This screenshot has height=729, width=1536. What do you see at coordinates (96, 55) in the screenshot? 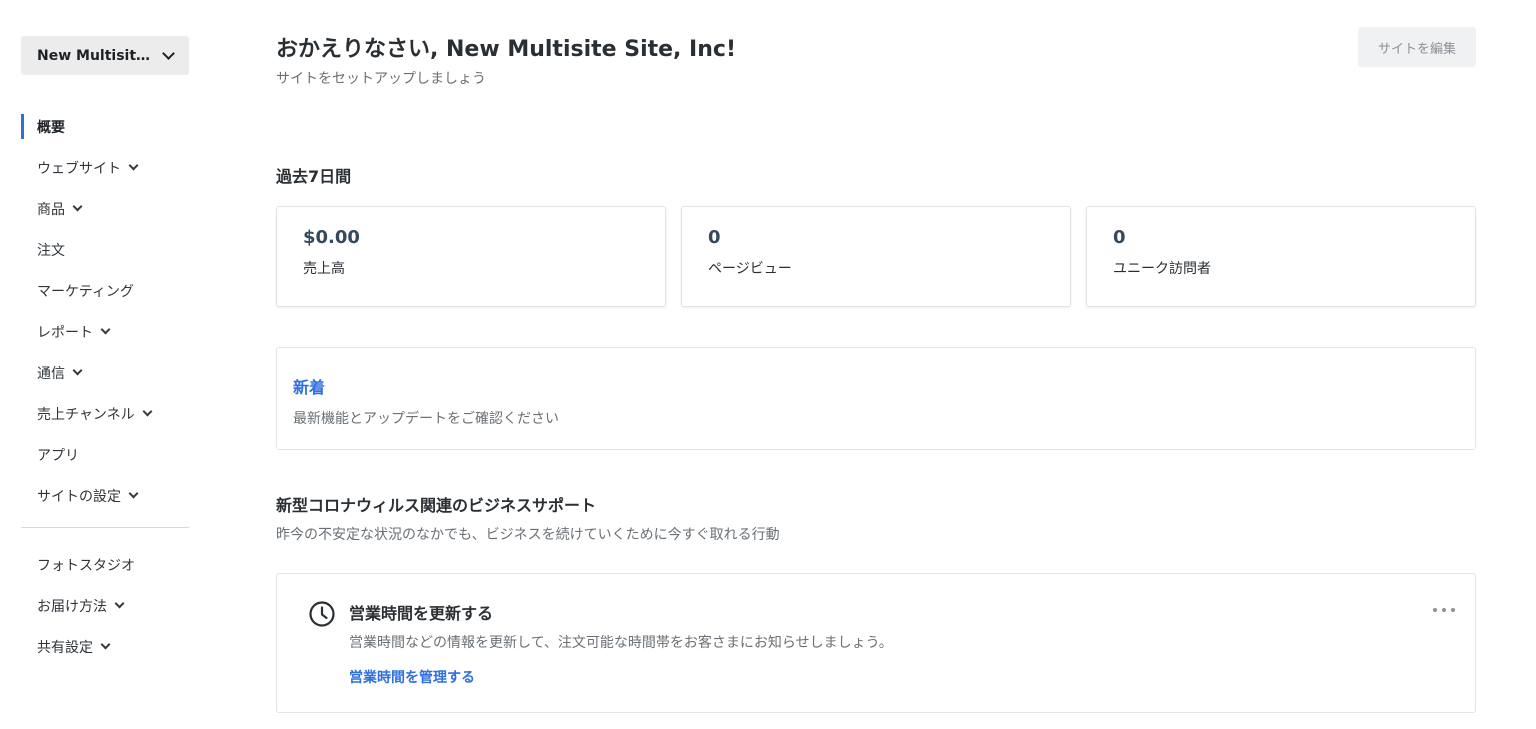
I see `site-switcher-label: New Multisite Site, Inc!` at bounding box center [96, 55].